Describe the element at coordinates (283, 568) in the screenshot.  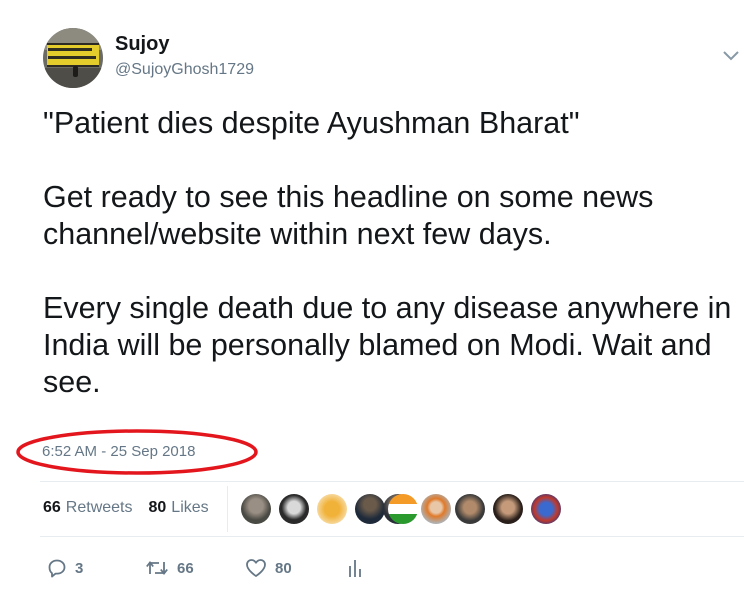
I see `like-count: 80` at that location.